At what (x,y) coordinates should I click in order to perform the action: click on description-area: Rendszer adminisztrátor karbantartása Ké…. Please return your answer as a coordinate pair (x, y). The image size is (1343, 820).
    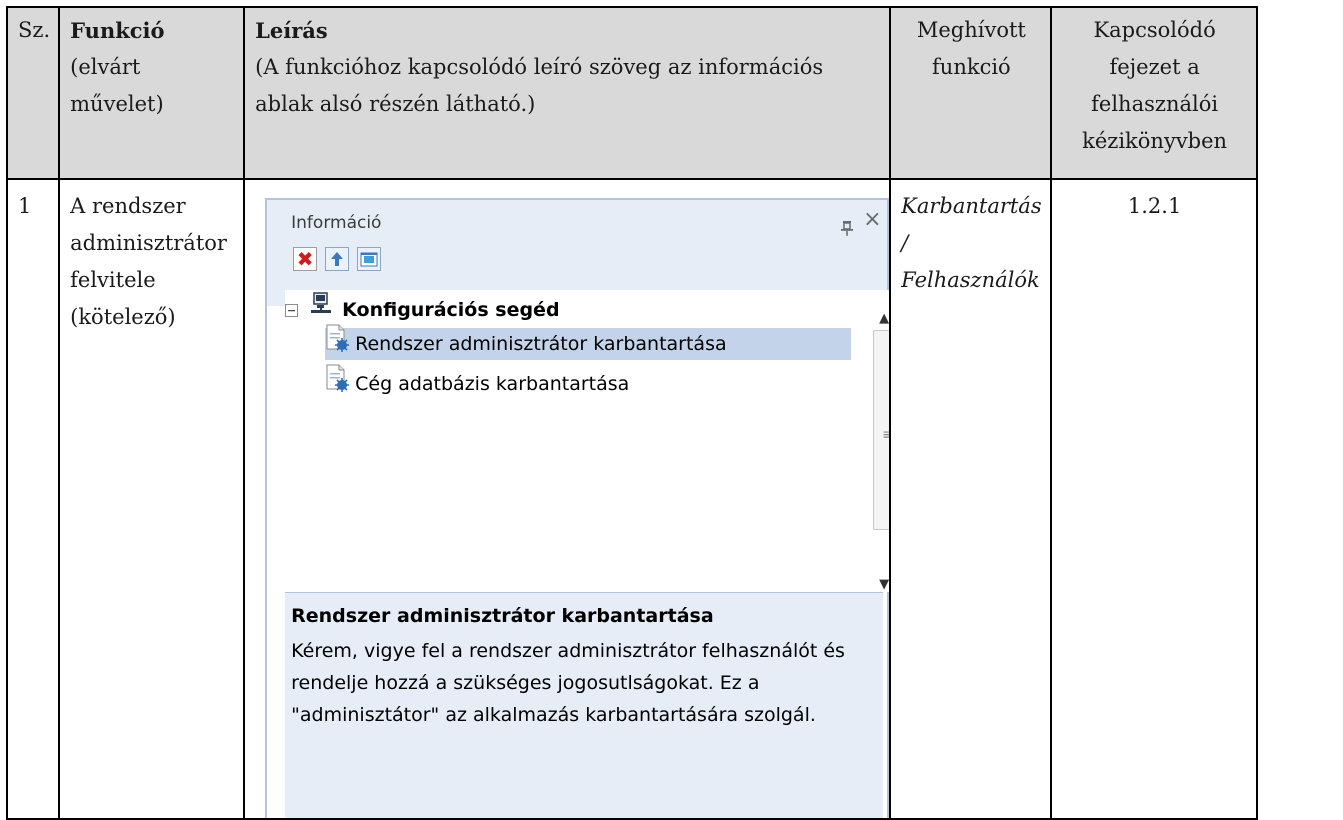
    Looking at the image, I should click on (584, 704).